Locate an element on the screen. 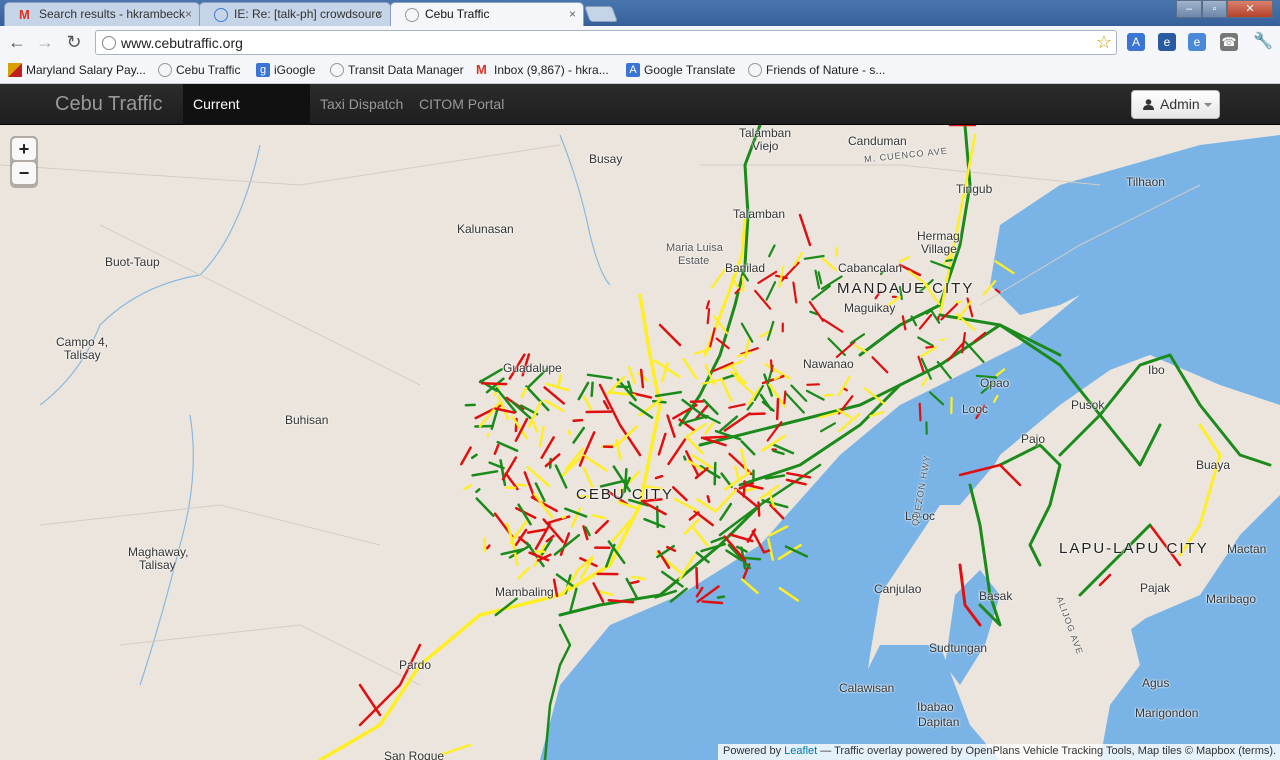 Image resolution: width=1280 pixels, height=760 pixels. bookmark-star-icon: ☆ is located at coordinates (1104, 42).